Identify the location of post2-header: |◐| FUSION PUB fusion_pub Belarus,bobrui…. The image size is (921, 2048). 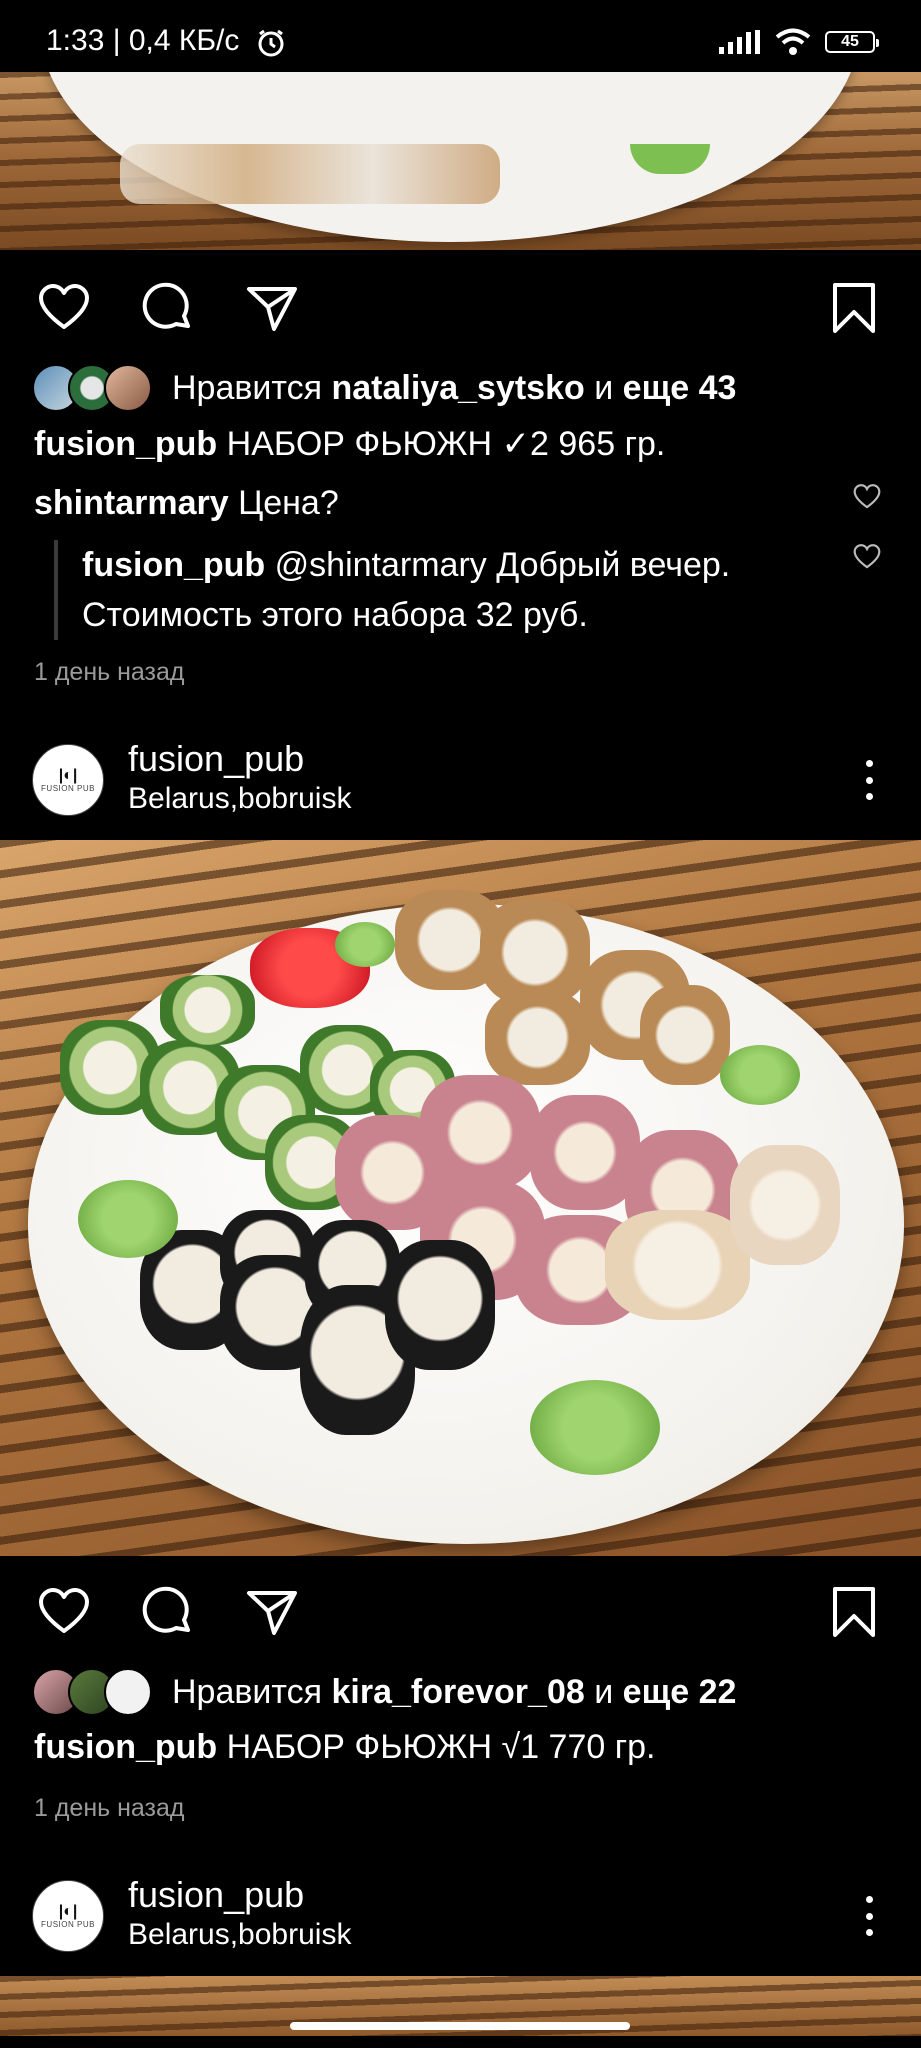
(460, 780).